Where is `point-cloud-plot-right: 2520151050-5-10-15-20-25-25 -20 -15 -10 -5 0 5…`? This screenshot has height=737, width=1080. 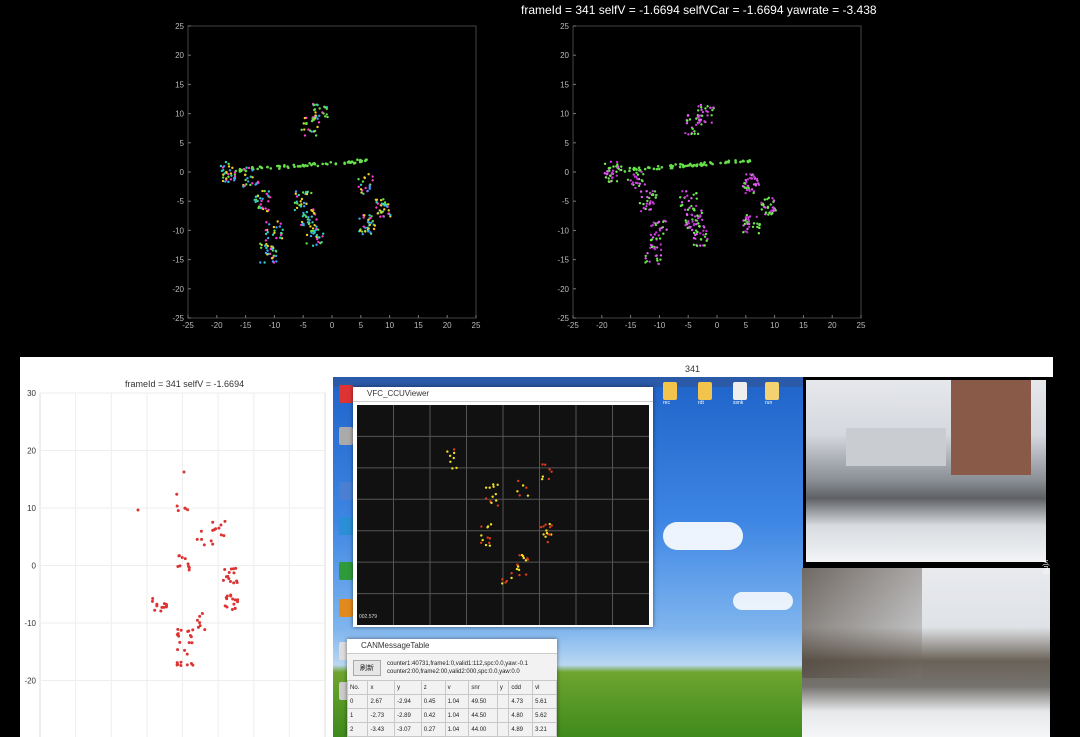
point-cloud-plot-right: 2520151050-5-10-15-20-25-25 -20 -15 -10 -5 0 5… is located at coordinates (710, 177).